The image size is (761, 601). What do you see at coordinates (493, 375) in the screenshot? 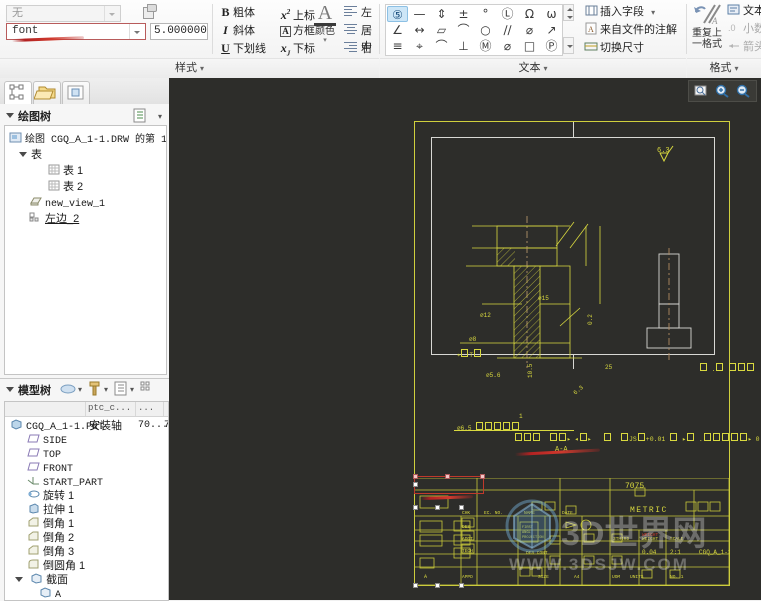
I see `dimension-text: ⌀5.6` at bounding box center [493, 375].